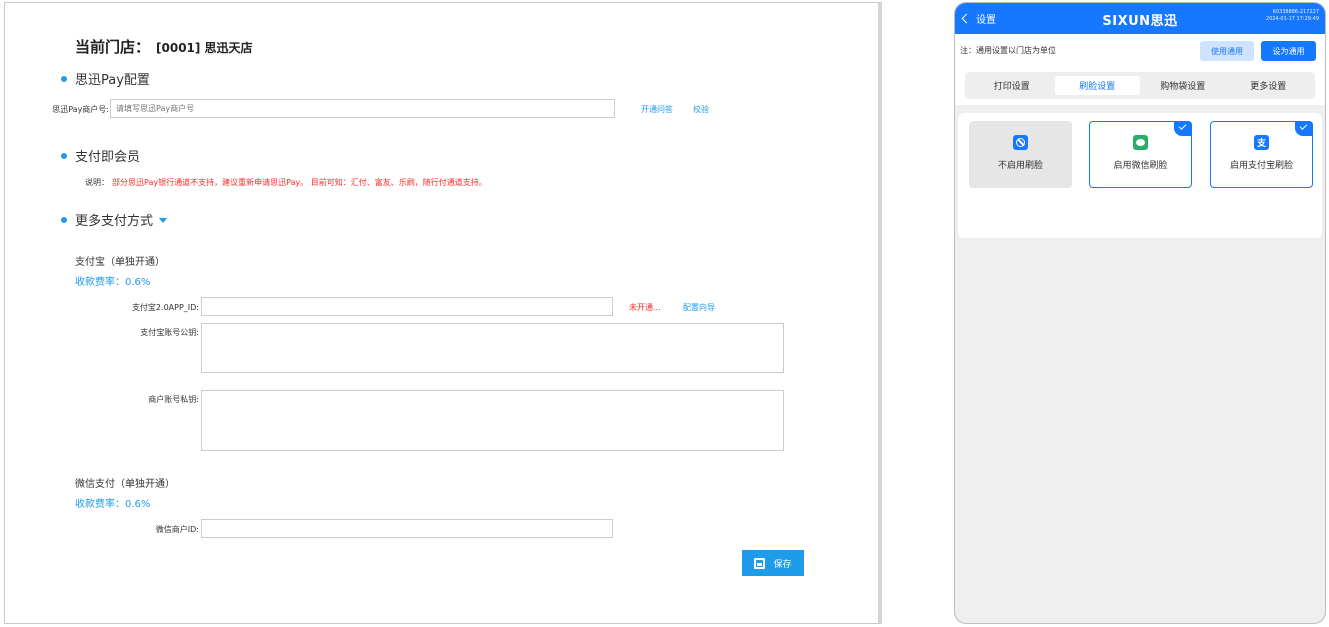  What do you see at coordinates (97, 182) in the screenshot?
I see `note-label: 说明：` at bounding box center [97, 182].